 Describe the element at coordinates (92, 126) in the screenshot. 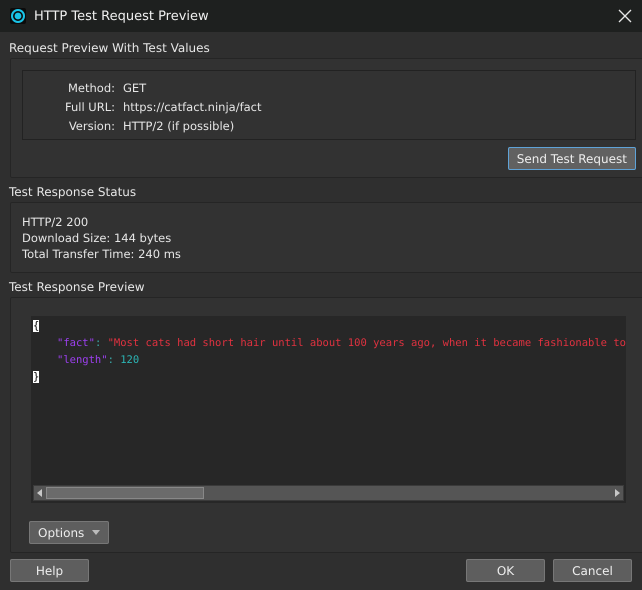

I see `field-label: Version:` at that location.